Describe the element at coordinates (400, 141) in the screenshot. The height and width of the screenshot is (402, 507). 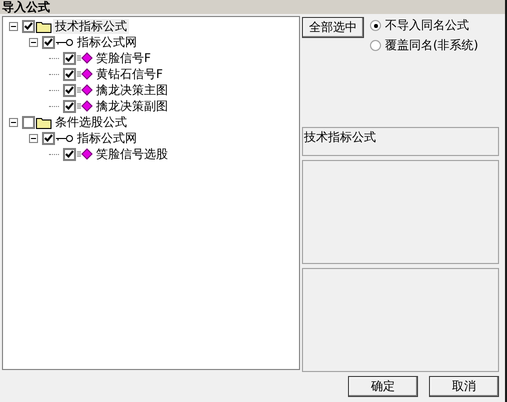
I see `category-field: 技术指标公式` at that location.